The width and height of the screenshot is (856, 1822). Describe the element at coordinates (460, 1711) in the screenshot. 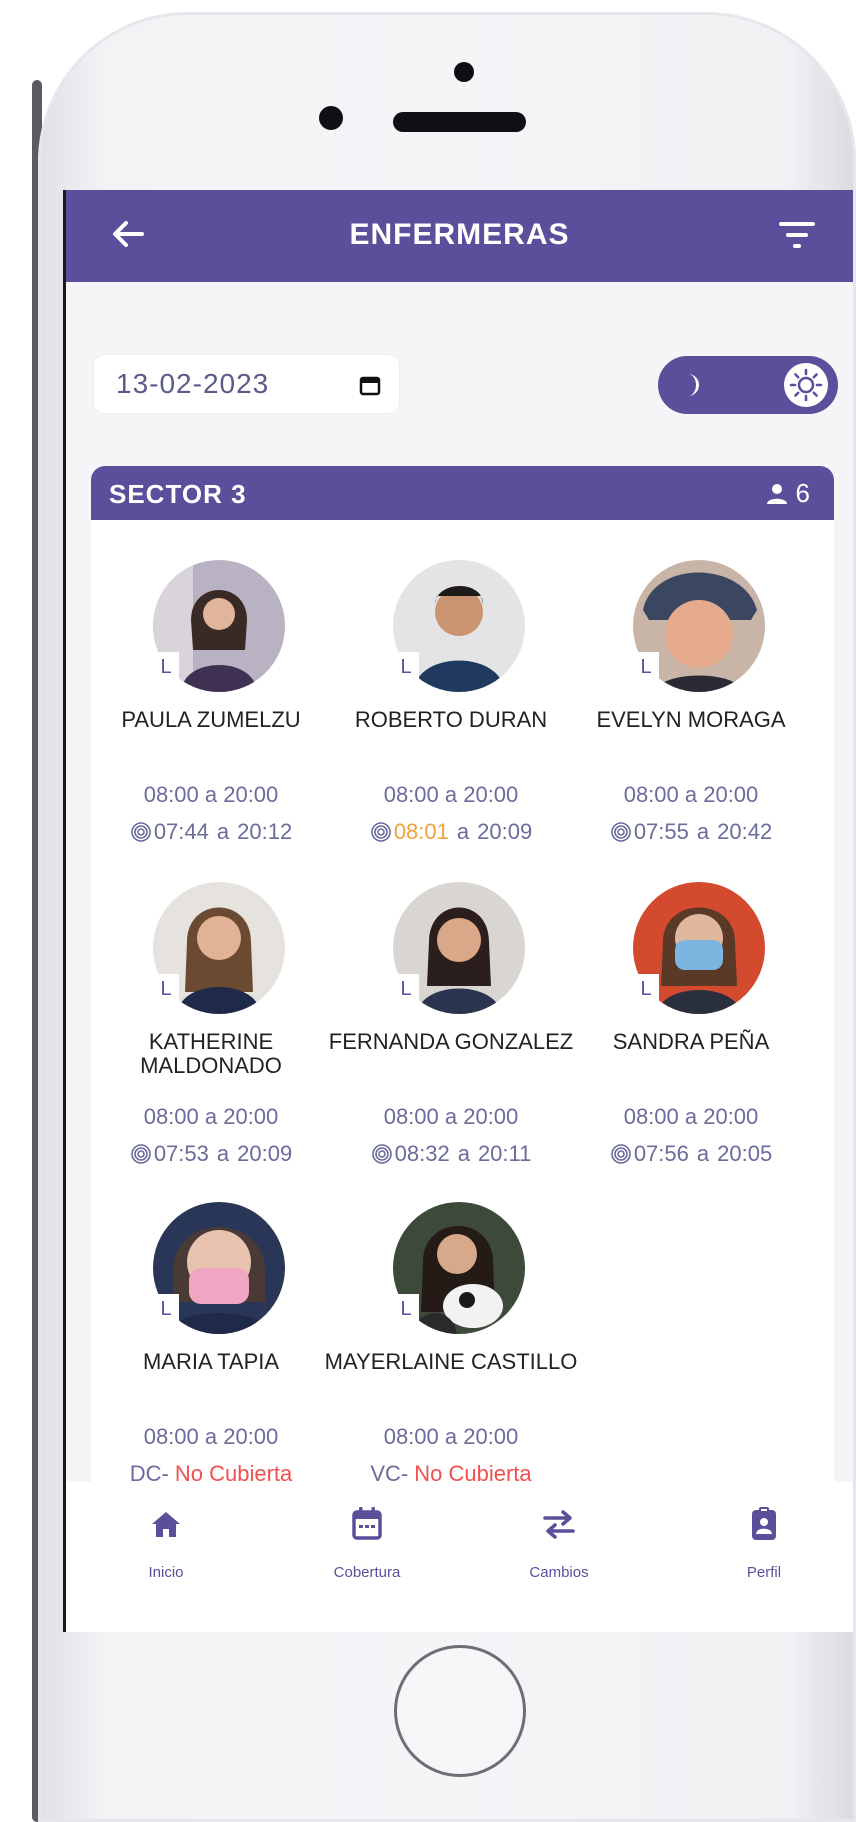

I see `phone-home-button` at that location.